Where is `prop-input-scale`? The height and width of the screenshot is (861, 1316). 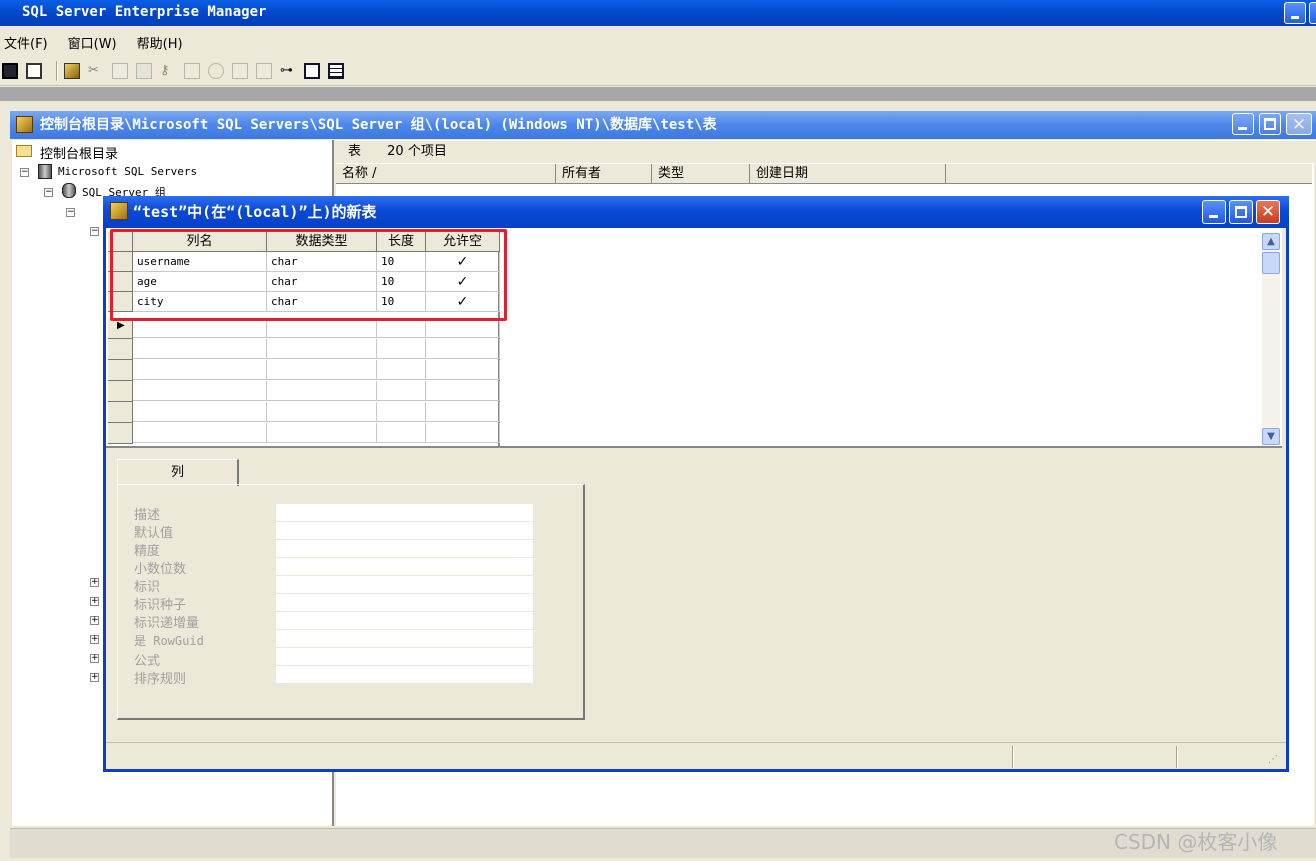 prop-input-scale is located at coordinates (404, 567).